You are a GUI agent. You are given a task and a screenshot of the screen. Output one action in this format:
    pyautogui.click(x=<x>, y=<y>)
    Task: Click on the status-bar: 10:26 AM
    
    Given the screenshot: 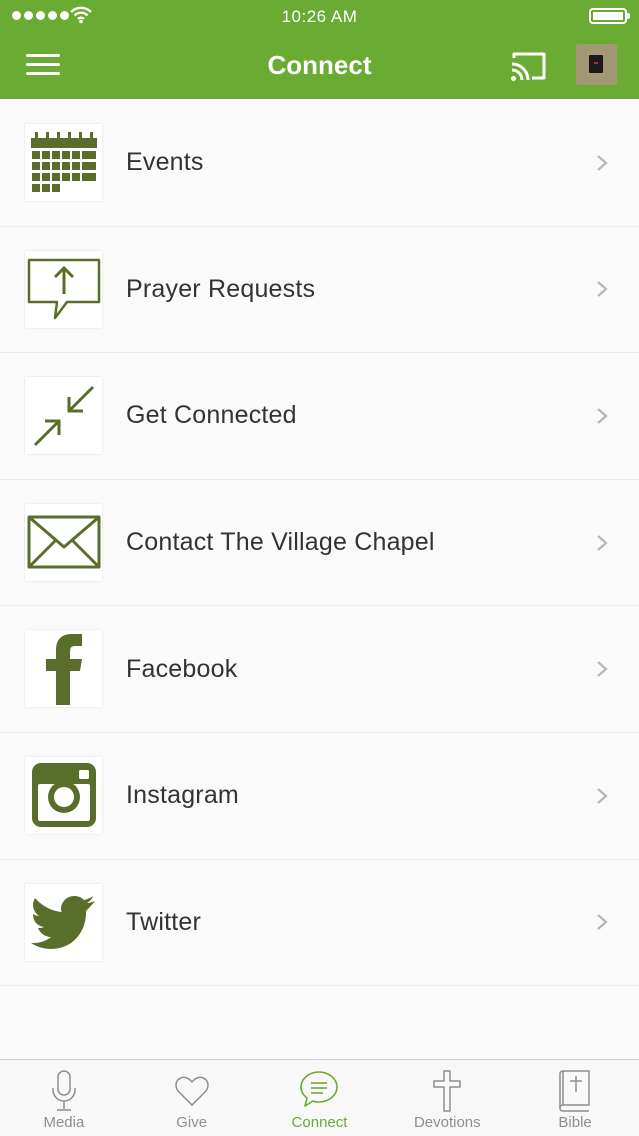 What is the action you would take?
    pyautogui.click(x=319, y=17)
    